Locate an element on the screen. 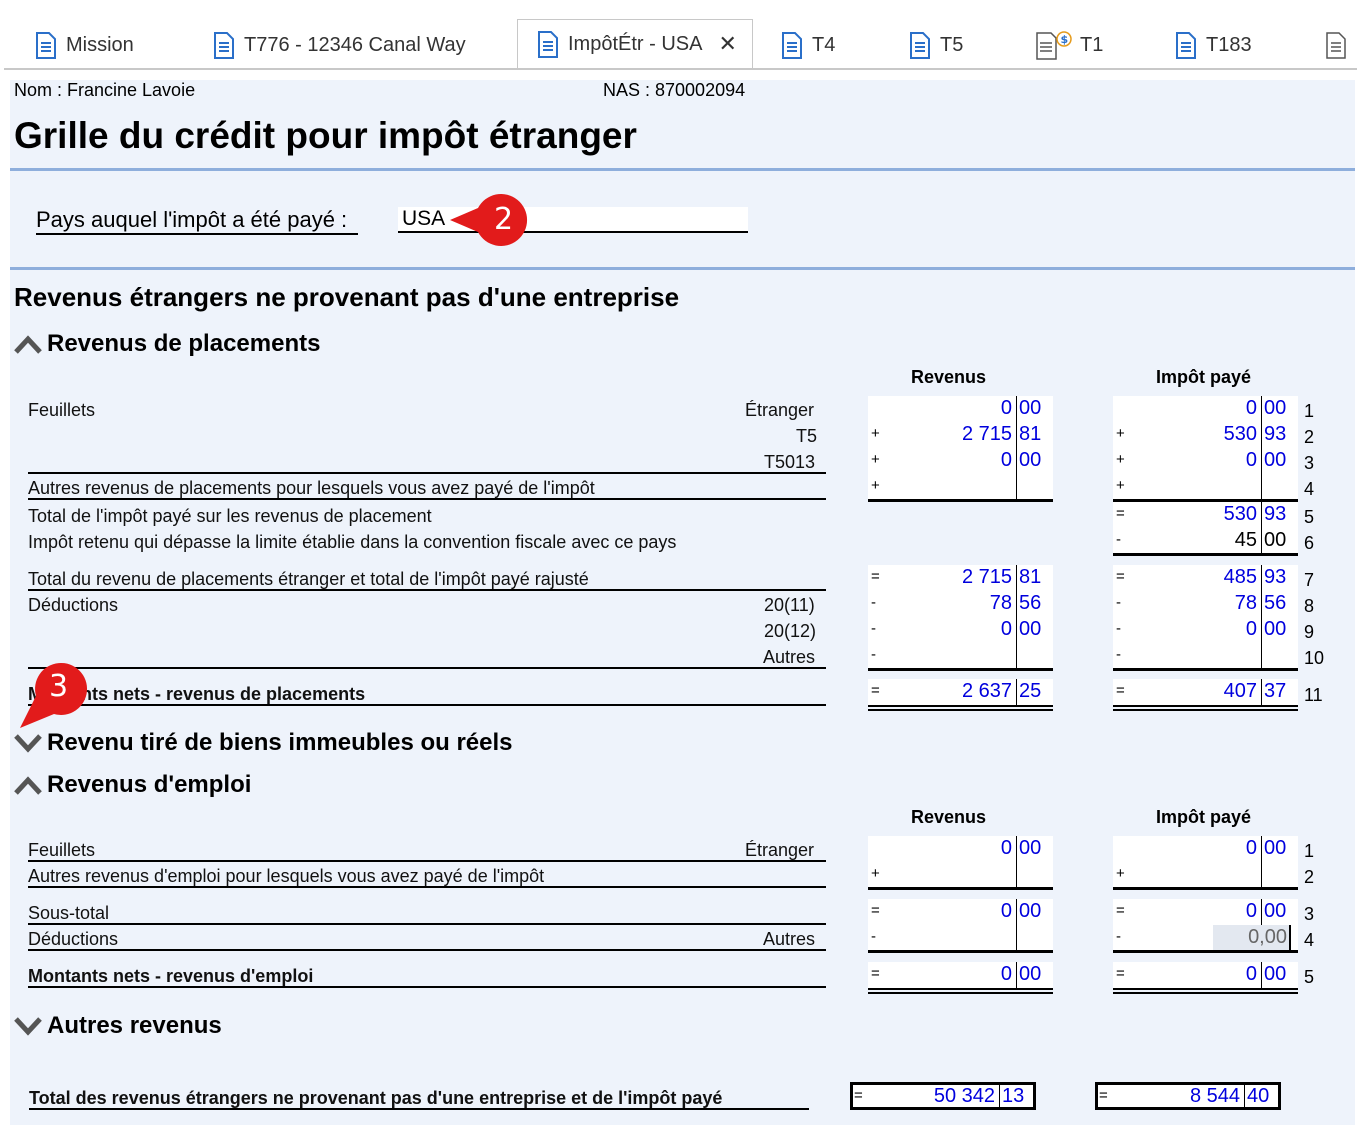 This screenshot has height=1125, width=1357. tax-field-4: + is located at coordinates (1205, 488).